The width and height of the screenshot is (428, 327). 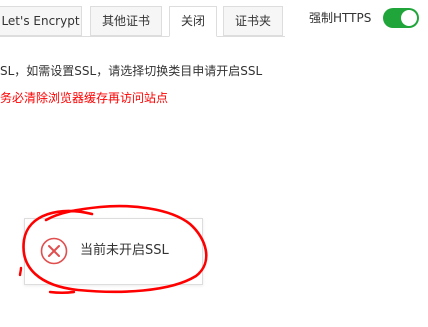 What do you see at coordinates (84, 98) in the screenshot?
I see `clear-cache-warning: 务必清除浏览器缓存再访问站点` at bounding box center [84, 98].